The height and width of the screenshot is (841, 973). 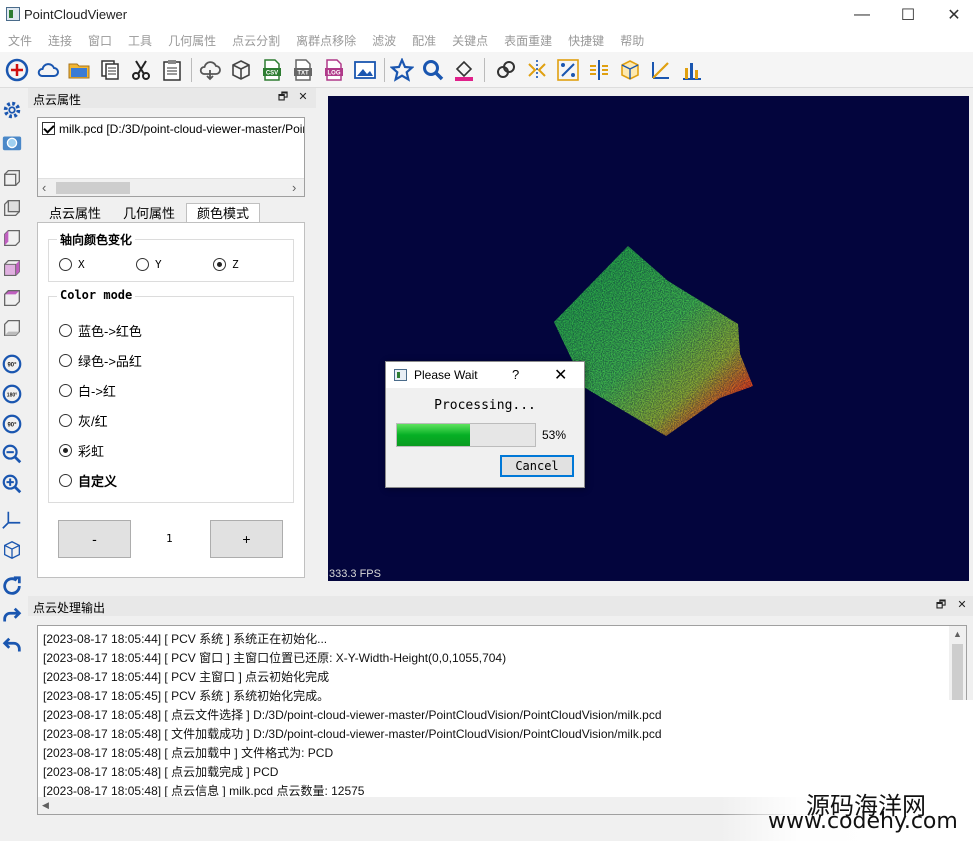 What do you see at coordinates (941, 605) in the screenshot?
I see `output-dock-float-icon: 🗗` at bounding box center [941, 605].